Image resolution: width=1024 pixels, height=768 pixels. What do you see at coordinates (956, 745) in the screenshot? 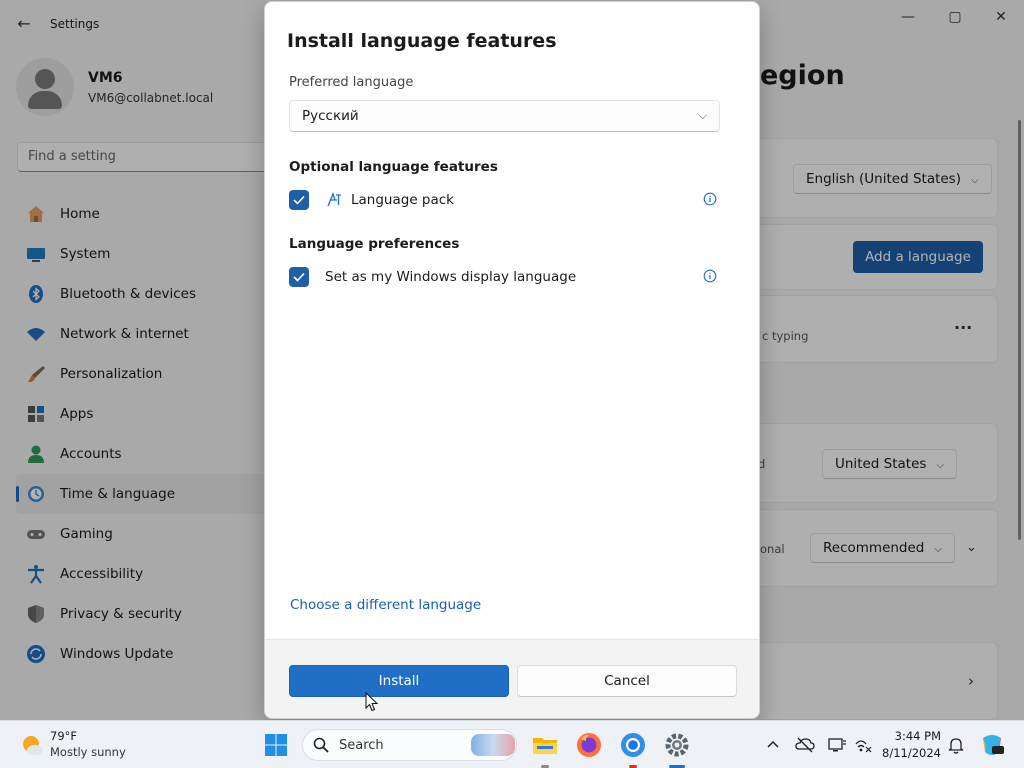
I see `notification-bell-icon` at bounding box center [956, 745].